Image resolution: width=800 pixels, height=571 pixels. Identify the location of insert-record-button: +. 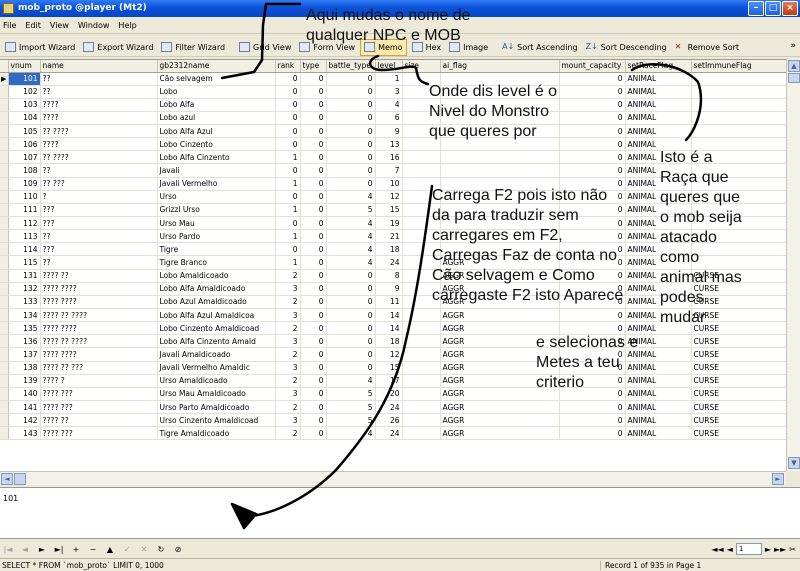
(76, 549).